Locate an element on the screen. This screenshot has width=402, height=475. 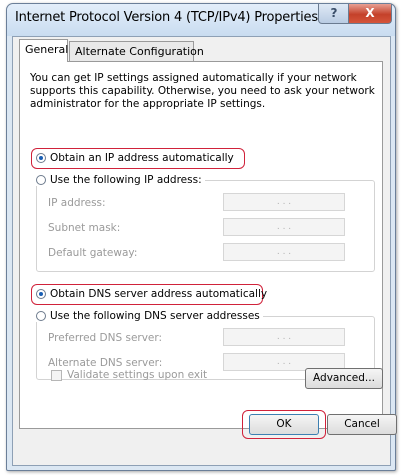
validate-settings-checkbox: Validate settings upon exit is located at coordinates (129, 375).